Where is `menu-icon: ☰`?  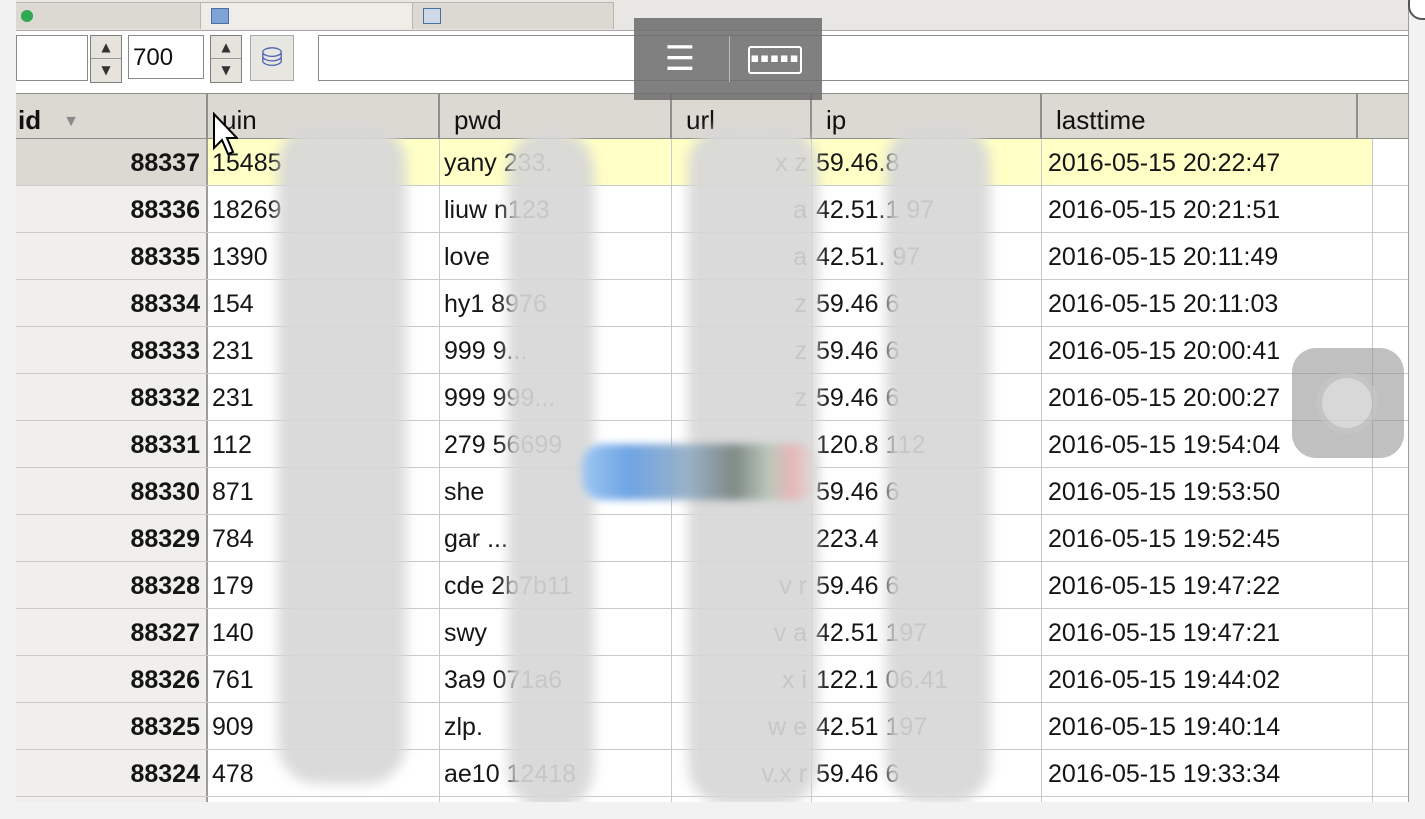
menu-icon: ☰ is located at coordinates (680, 59).